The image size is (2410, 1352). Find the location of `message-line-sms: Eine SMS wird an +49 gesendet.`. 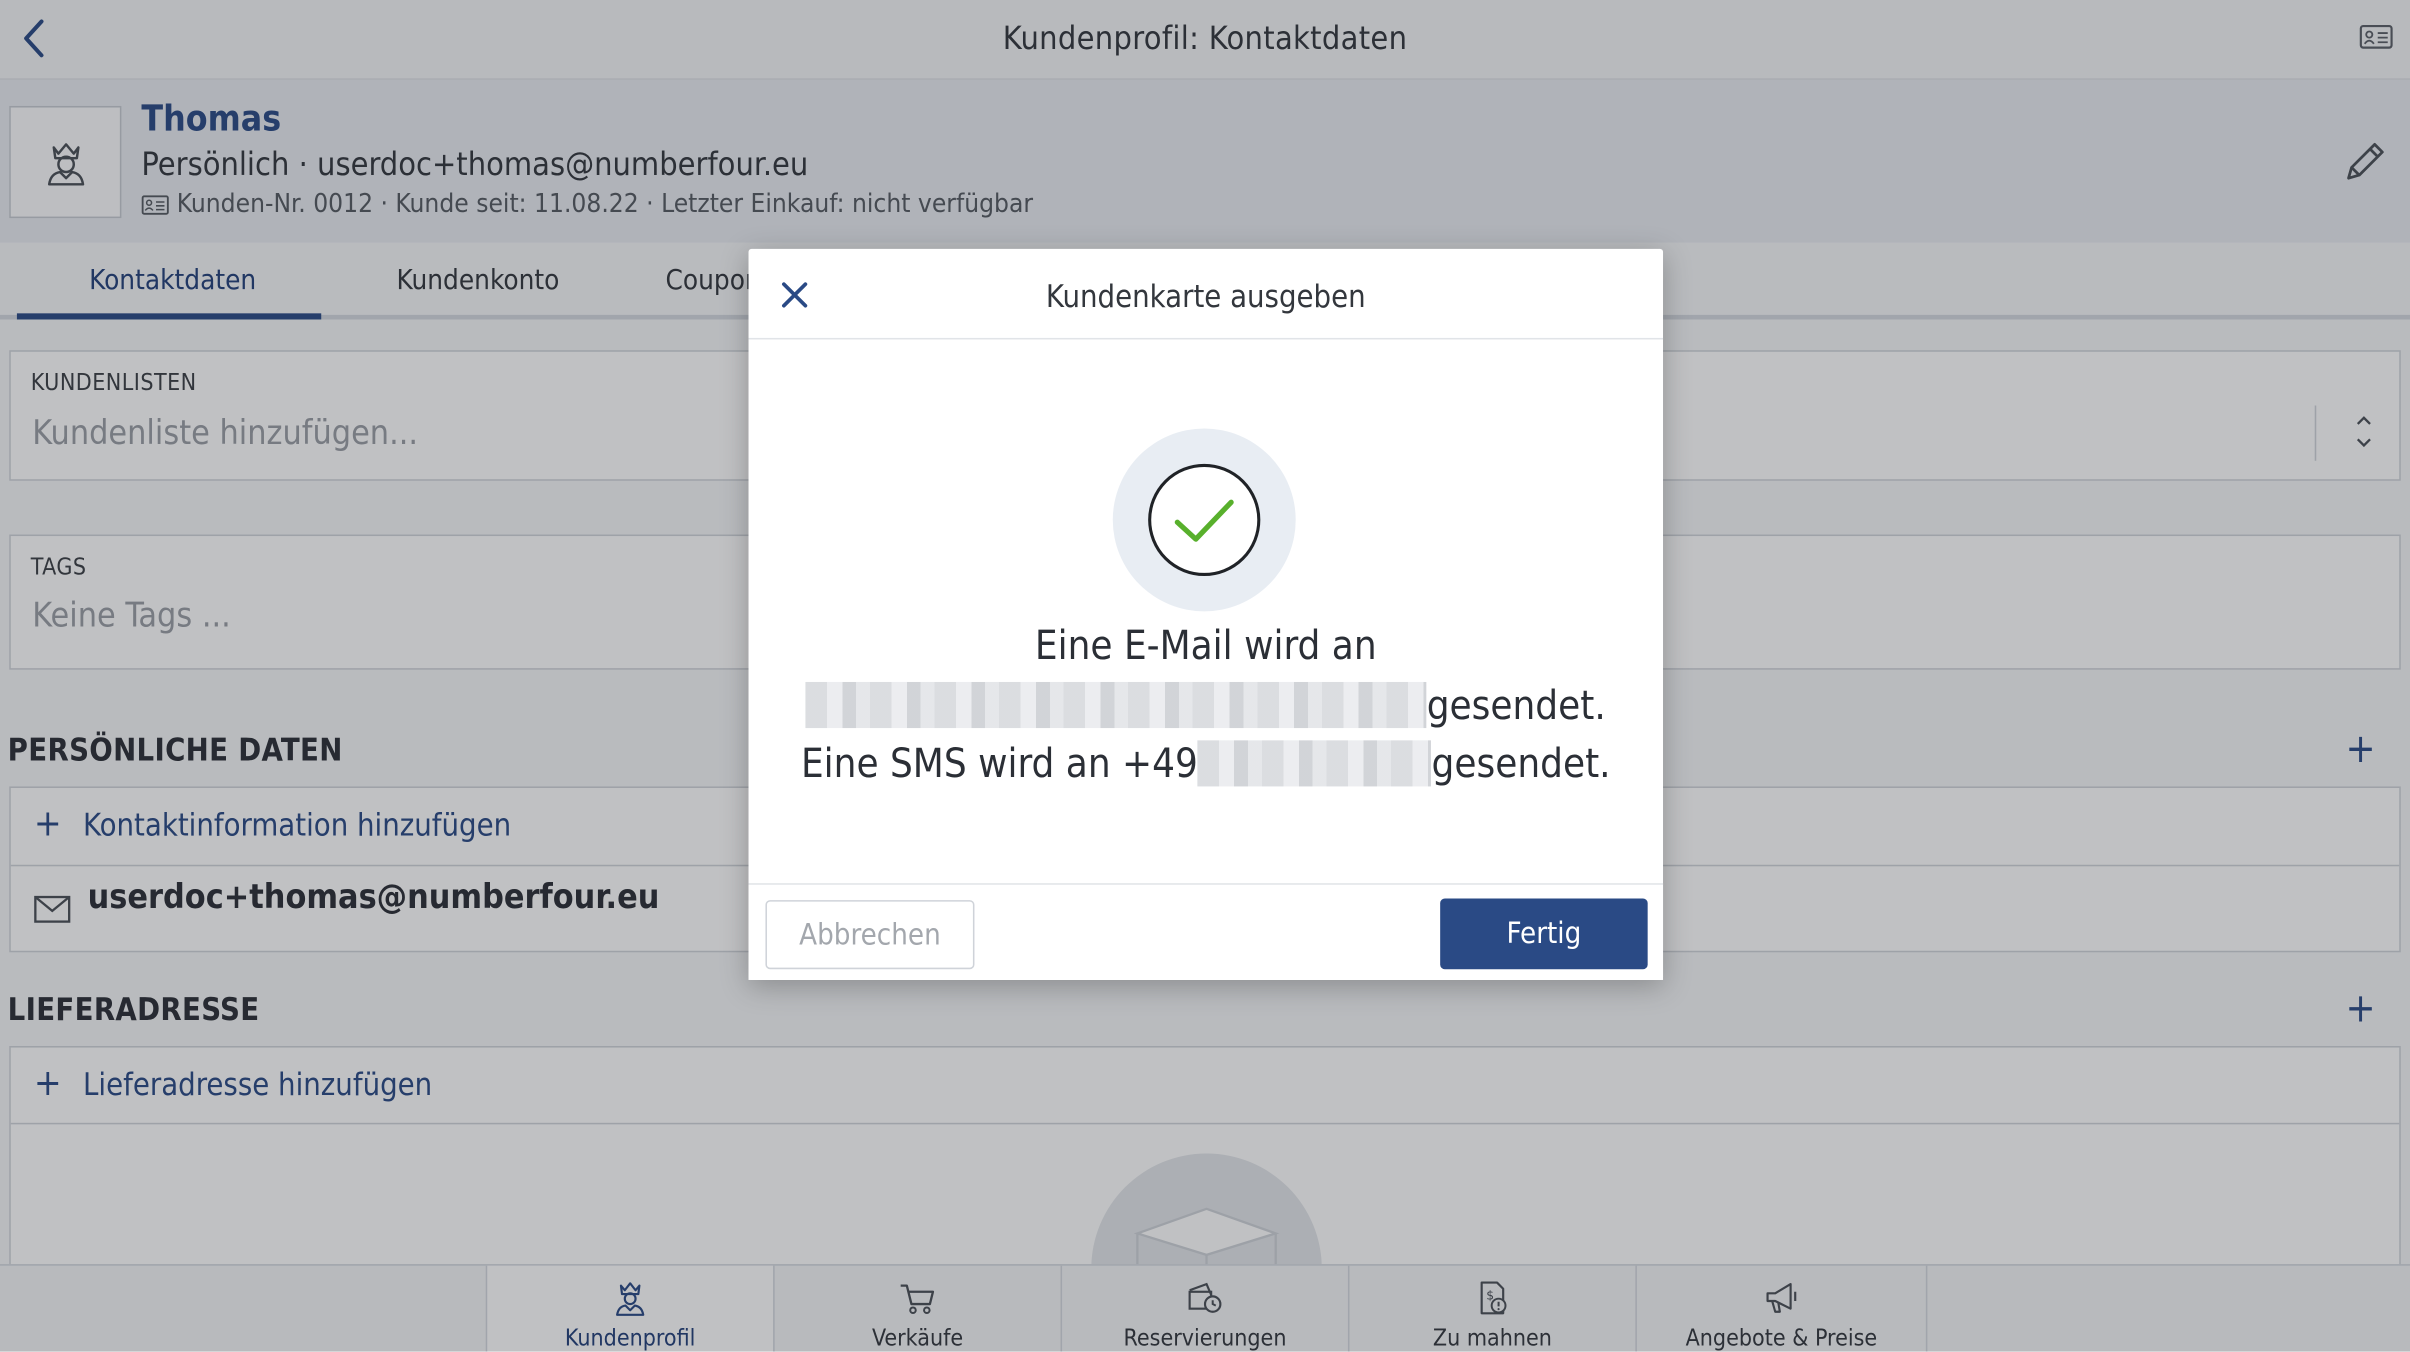

message-line-sms: Eine SMS wird an +49 gesendet. is located at coordinates (1206, 764).